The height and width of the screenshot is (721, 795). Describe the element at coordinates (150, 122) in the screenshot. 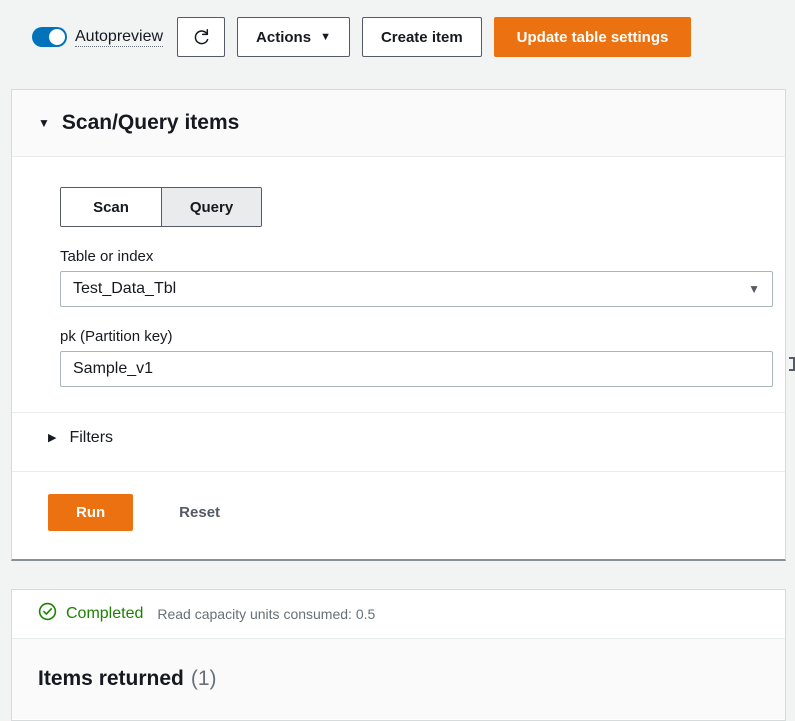

I see `page-title: Scan/Query items` at that location.